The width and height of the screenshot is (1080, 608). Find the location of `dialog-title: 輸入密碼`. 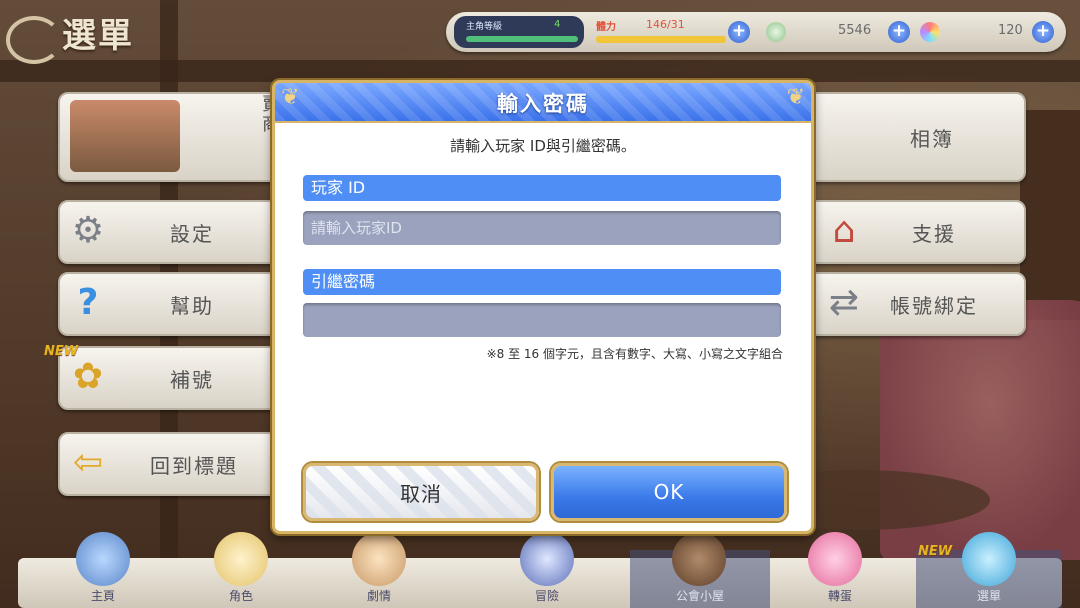

dialog-title: 輸入密碼 is located at coordinates (543, 104).